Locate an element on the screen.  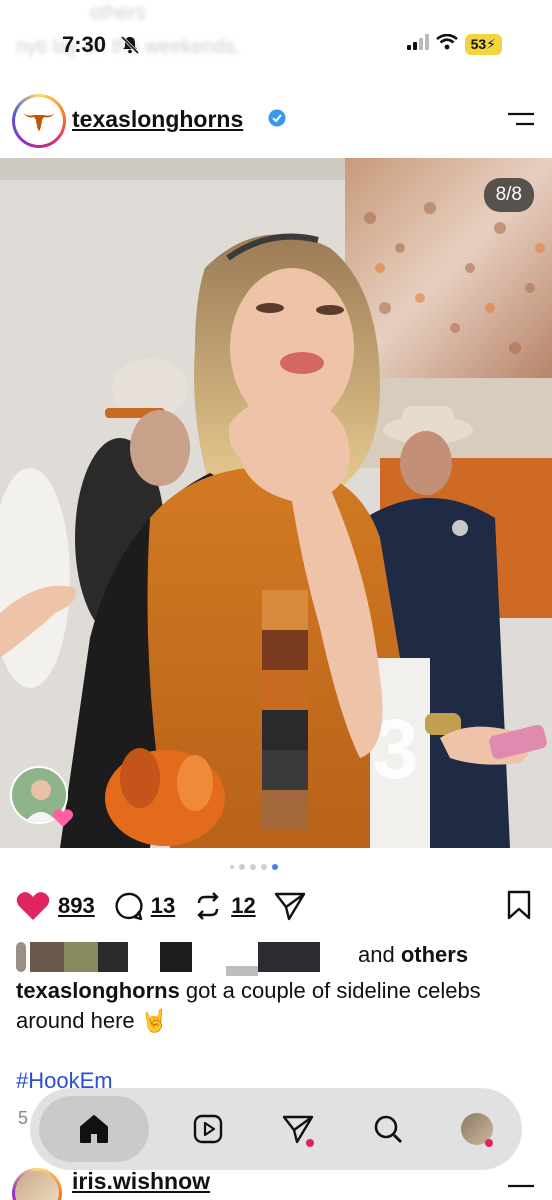
carousel-dots is located at coordinates (254, 867).